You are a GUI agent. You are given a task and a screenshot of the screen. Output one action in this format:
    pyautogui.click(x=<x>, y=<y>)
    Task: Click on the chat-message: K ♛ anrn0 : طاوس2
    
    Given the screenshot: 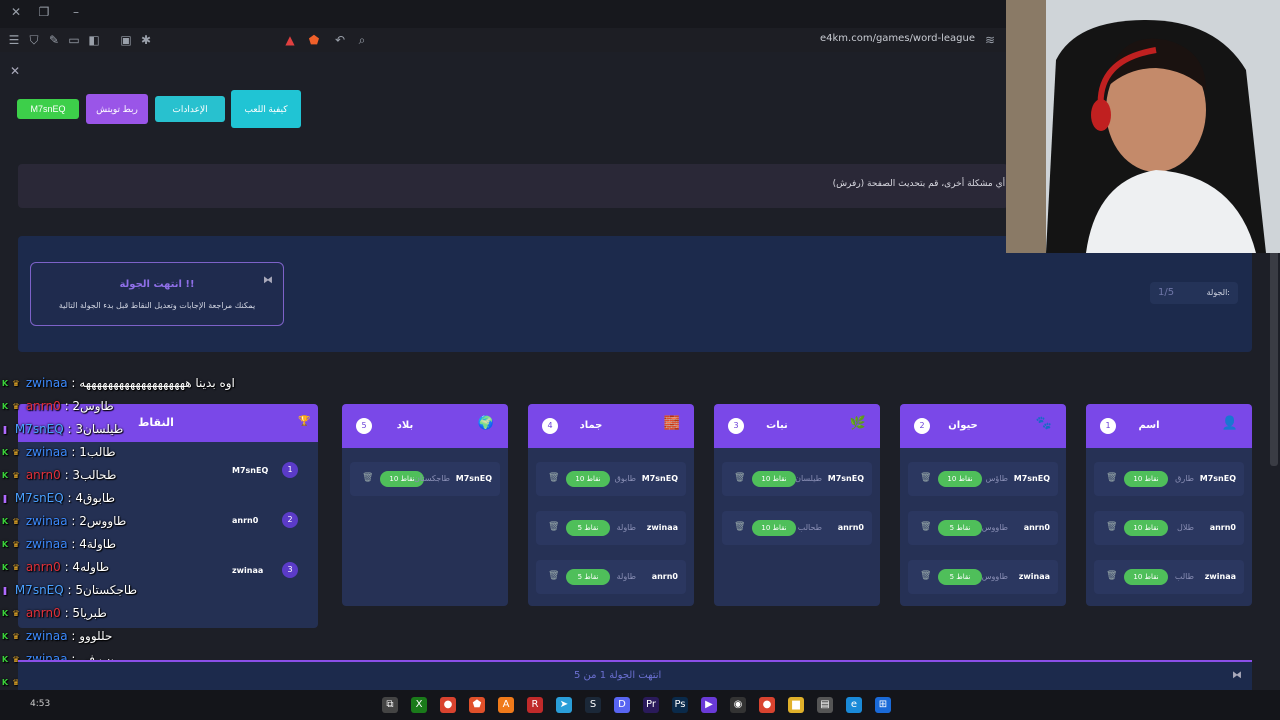 What is the action you would take?
    pyautogui.click(x=57, y=406)
    